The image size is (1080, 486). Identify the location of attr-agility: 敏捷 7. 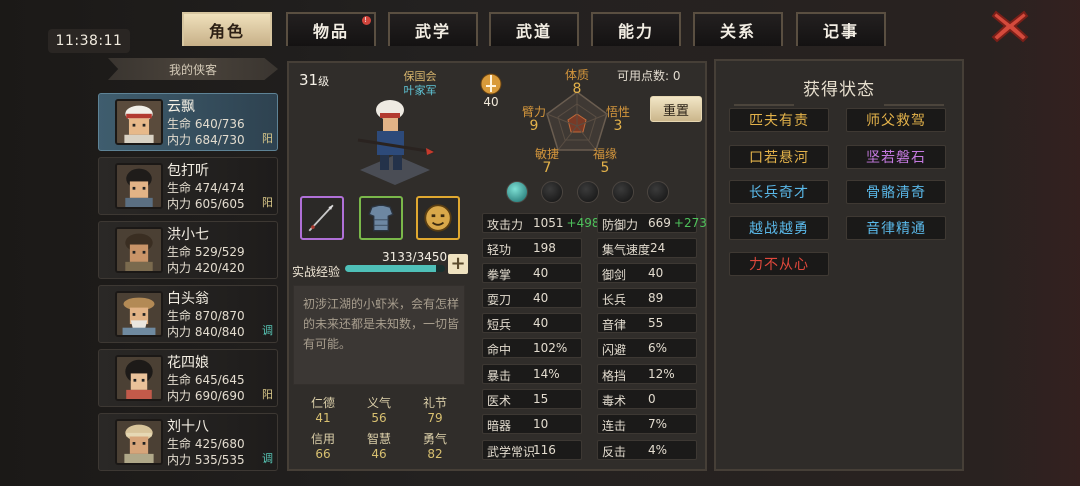
(547, 161).